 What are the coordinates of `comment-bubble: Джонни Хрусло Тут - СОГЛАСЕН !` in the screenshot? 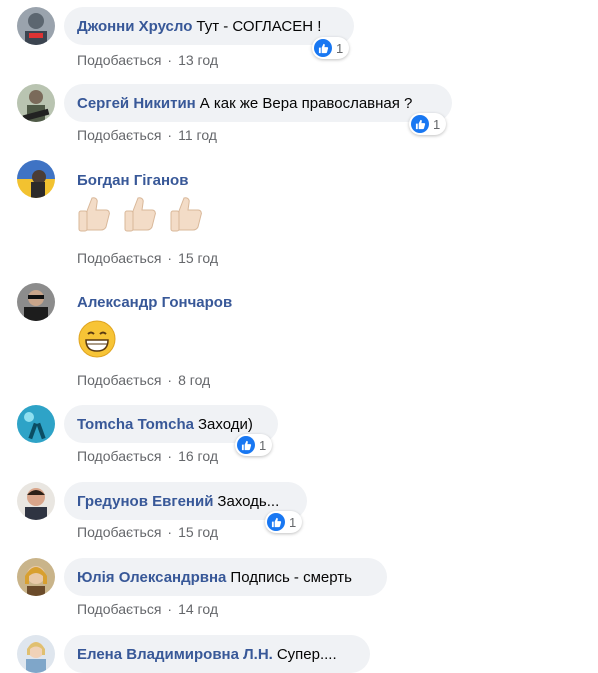 It's located at (209, 26).